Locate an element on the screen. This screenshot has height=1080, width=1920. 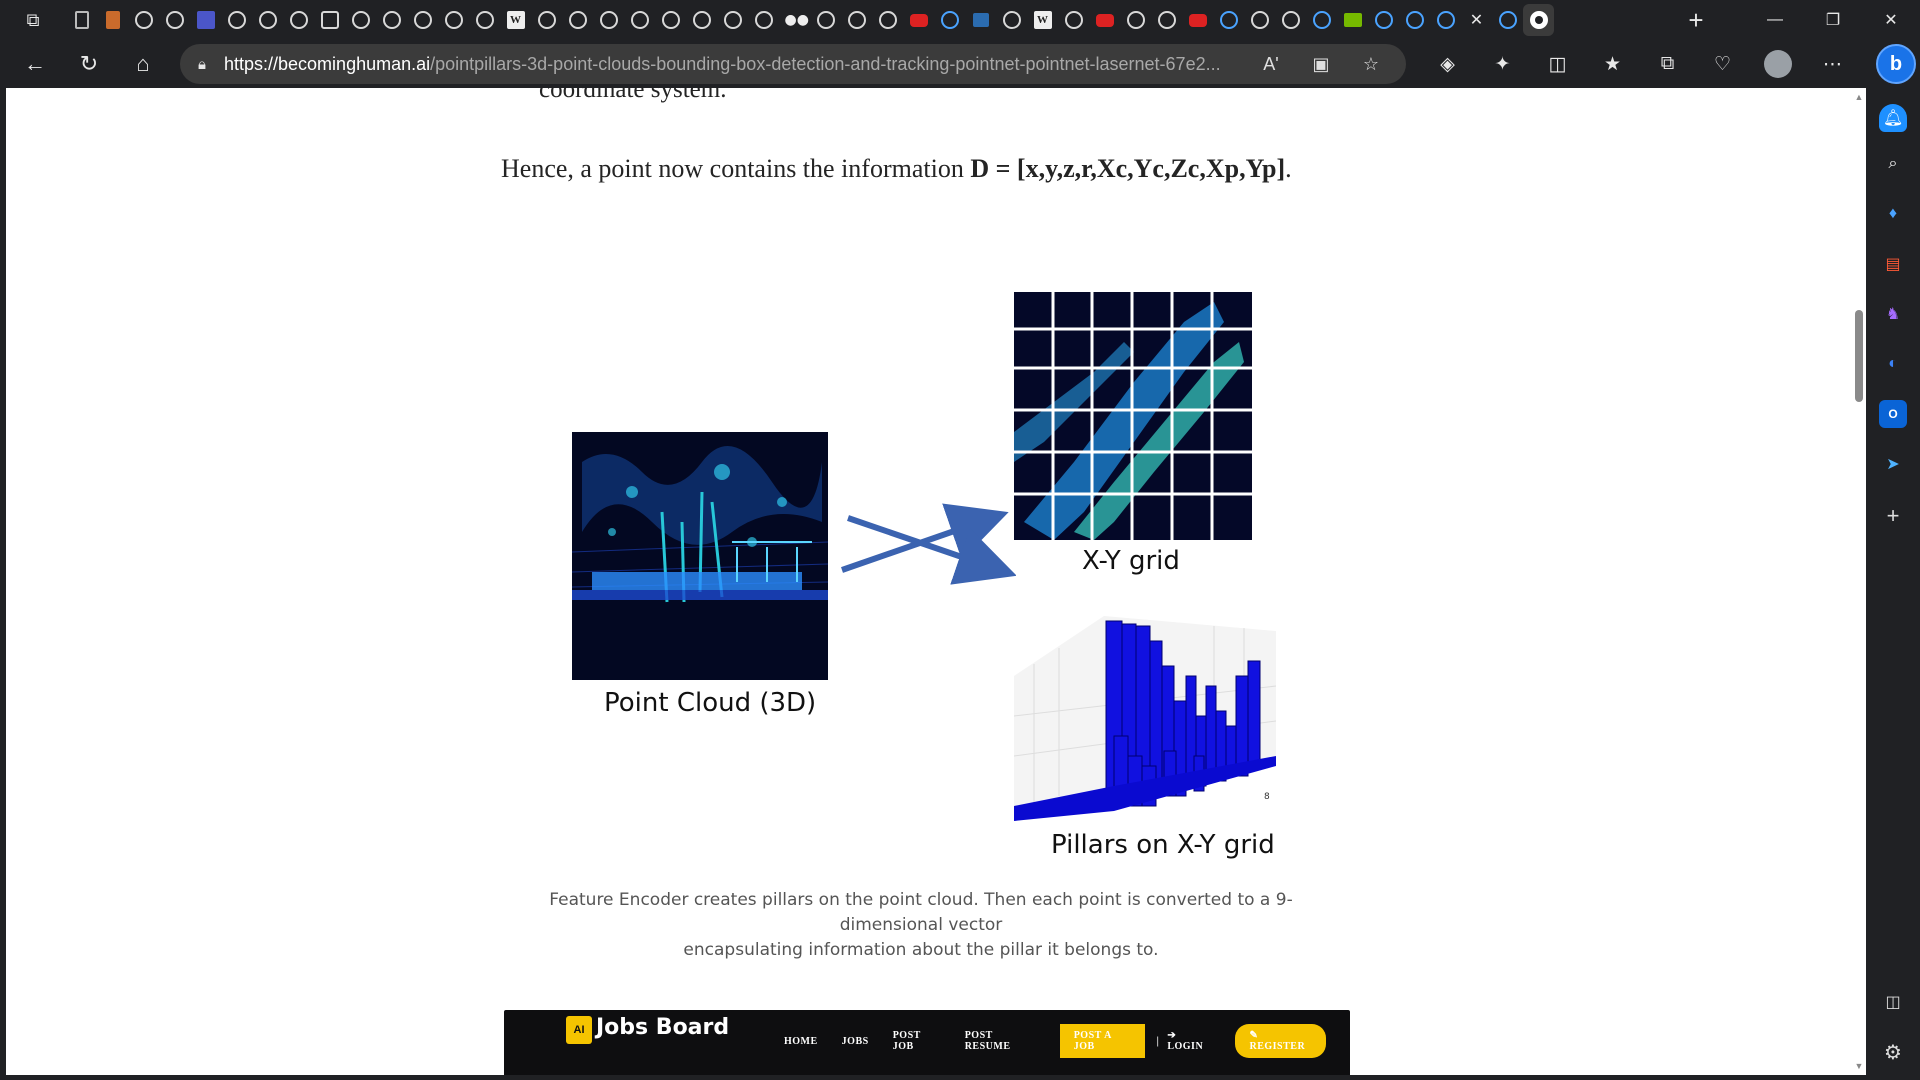
bing-copilot-button: b is located at coordinates (1896, 64).